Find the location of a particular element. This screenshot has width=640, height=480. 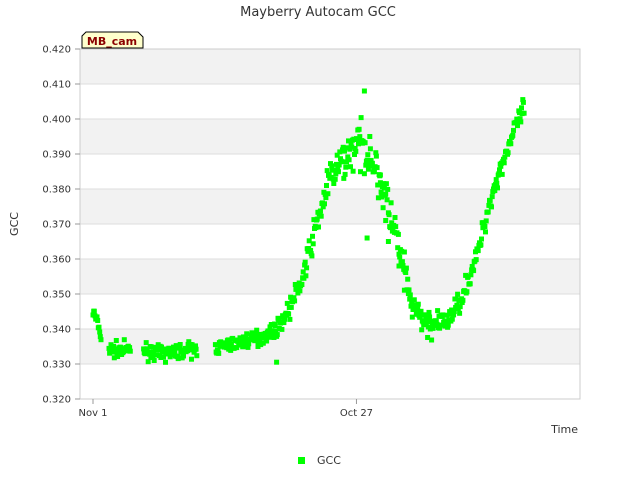

legend: GCC is located at coordinates (319, 460).